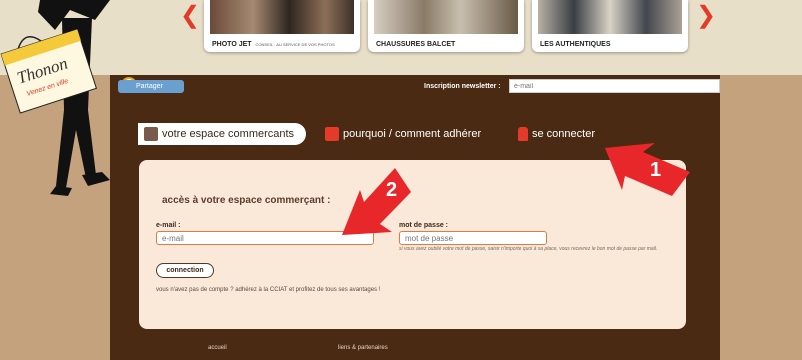 Image resolution: width=802 pixels, height=360 pixels. Describe the element at coordinates (647, 169) in the screenshot. I see `annotation-arrow-1: 1` at that location.